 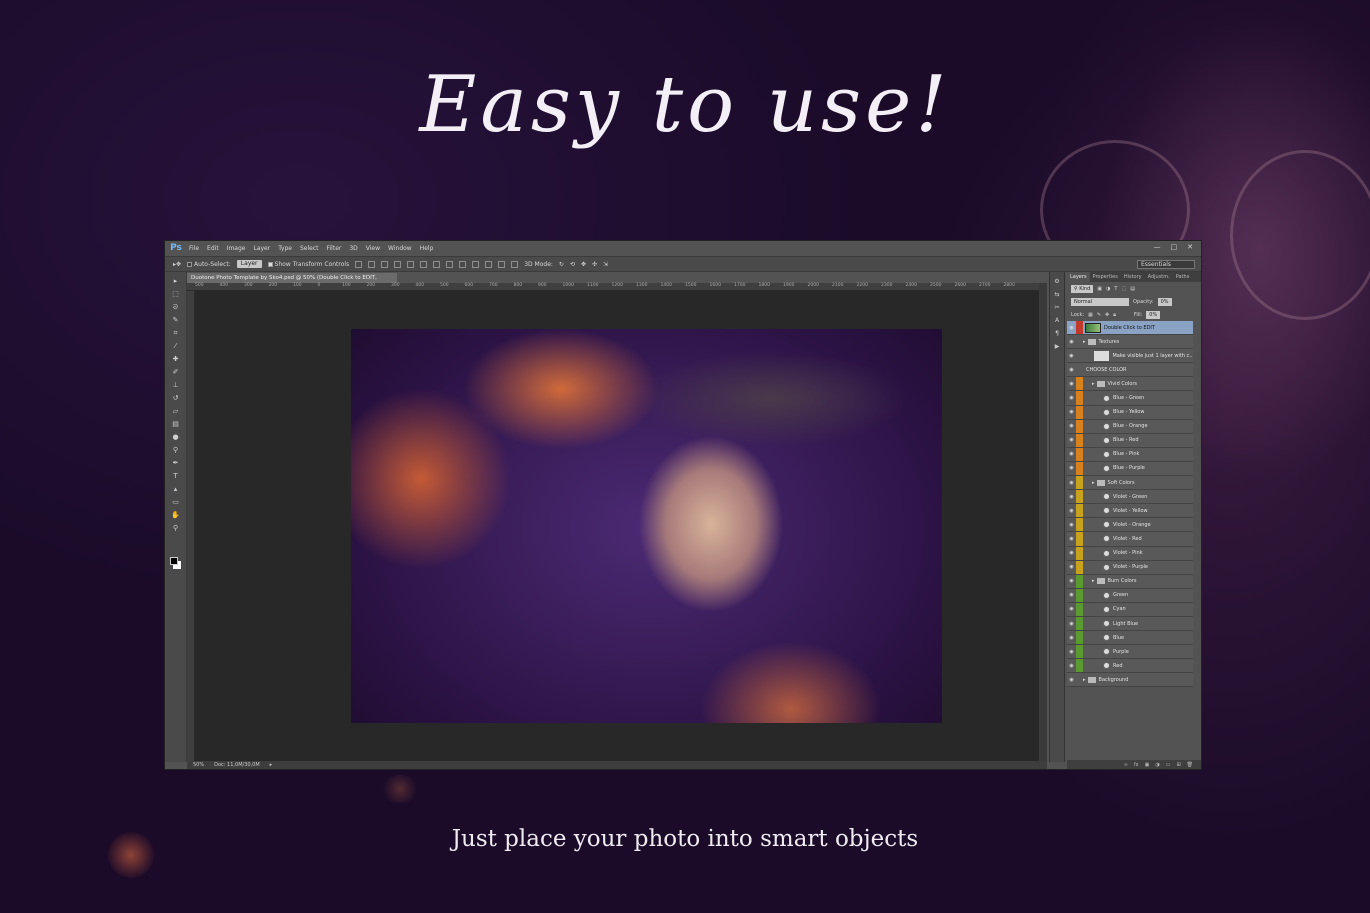 I want to click on menu-window: Window, so click(x=400, y=248).